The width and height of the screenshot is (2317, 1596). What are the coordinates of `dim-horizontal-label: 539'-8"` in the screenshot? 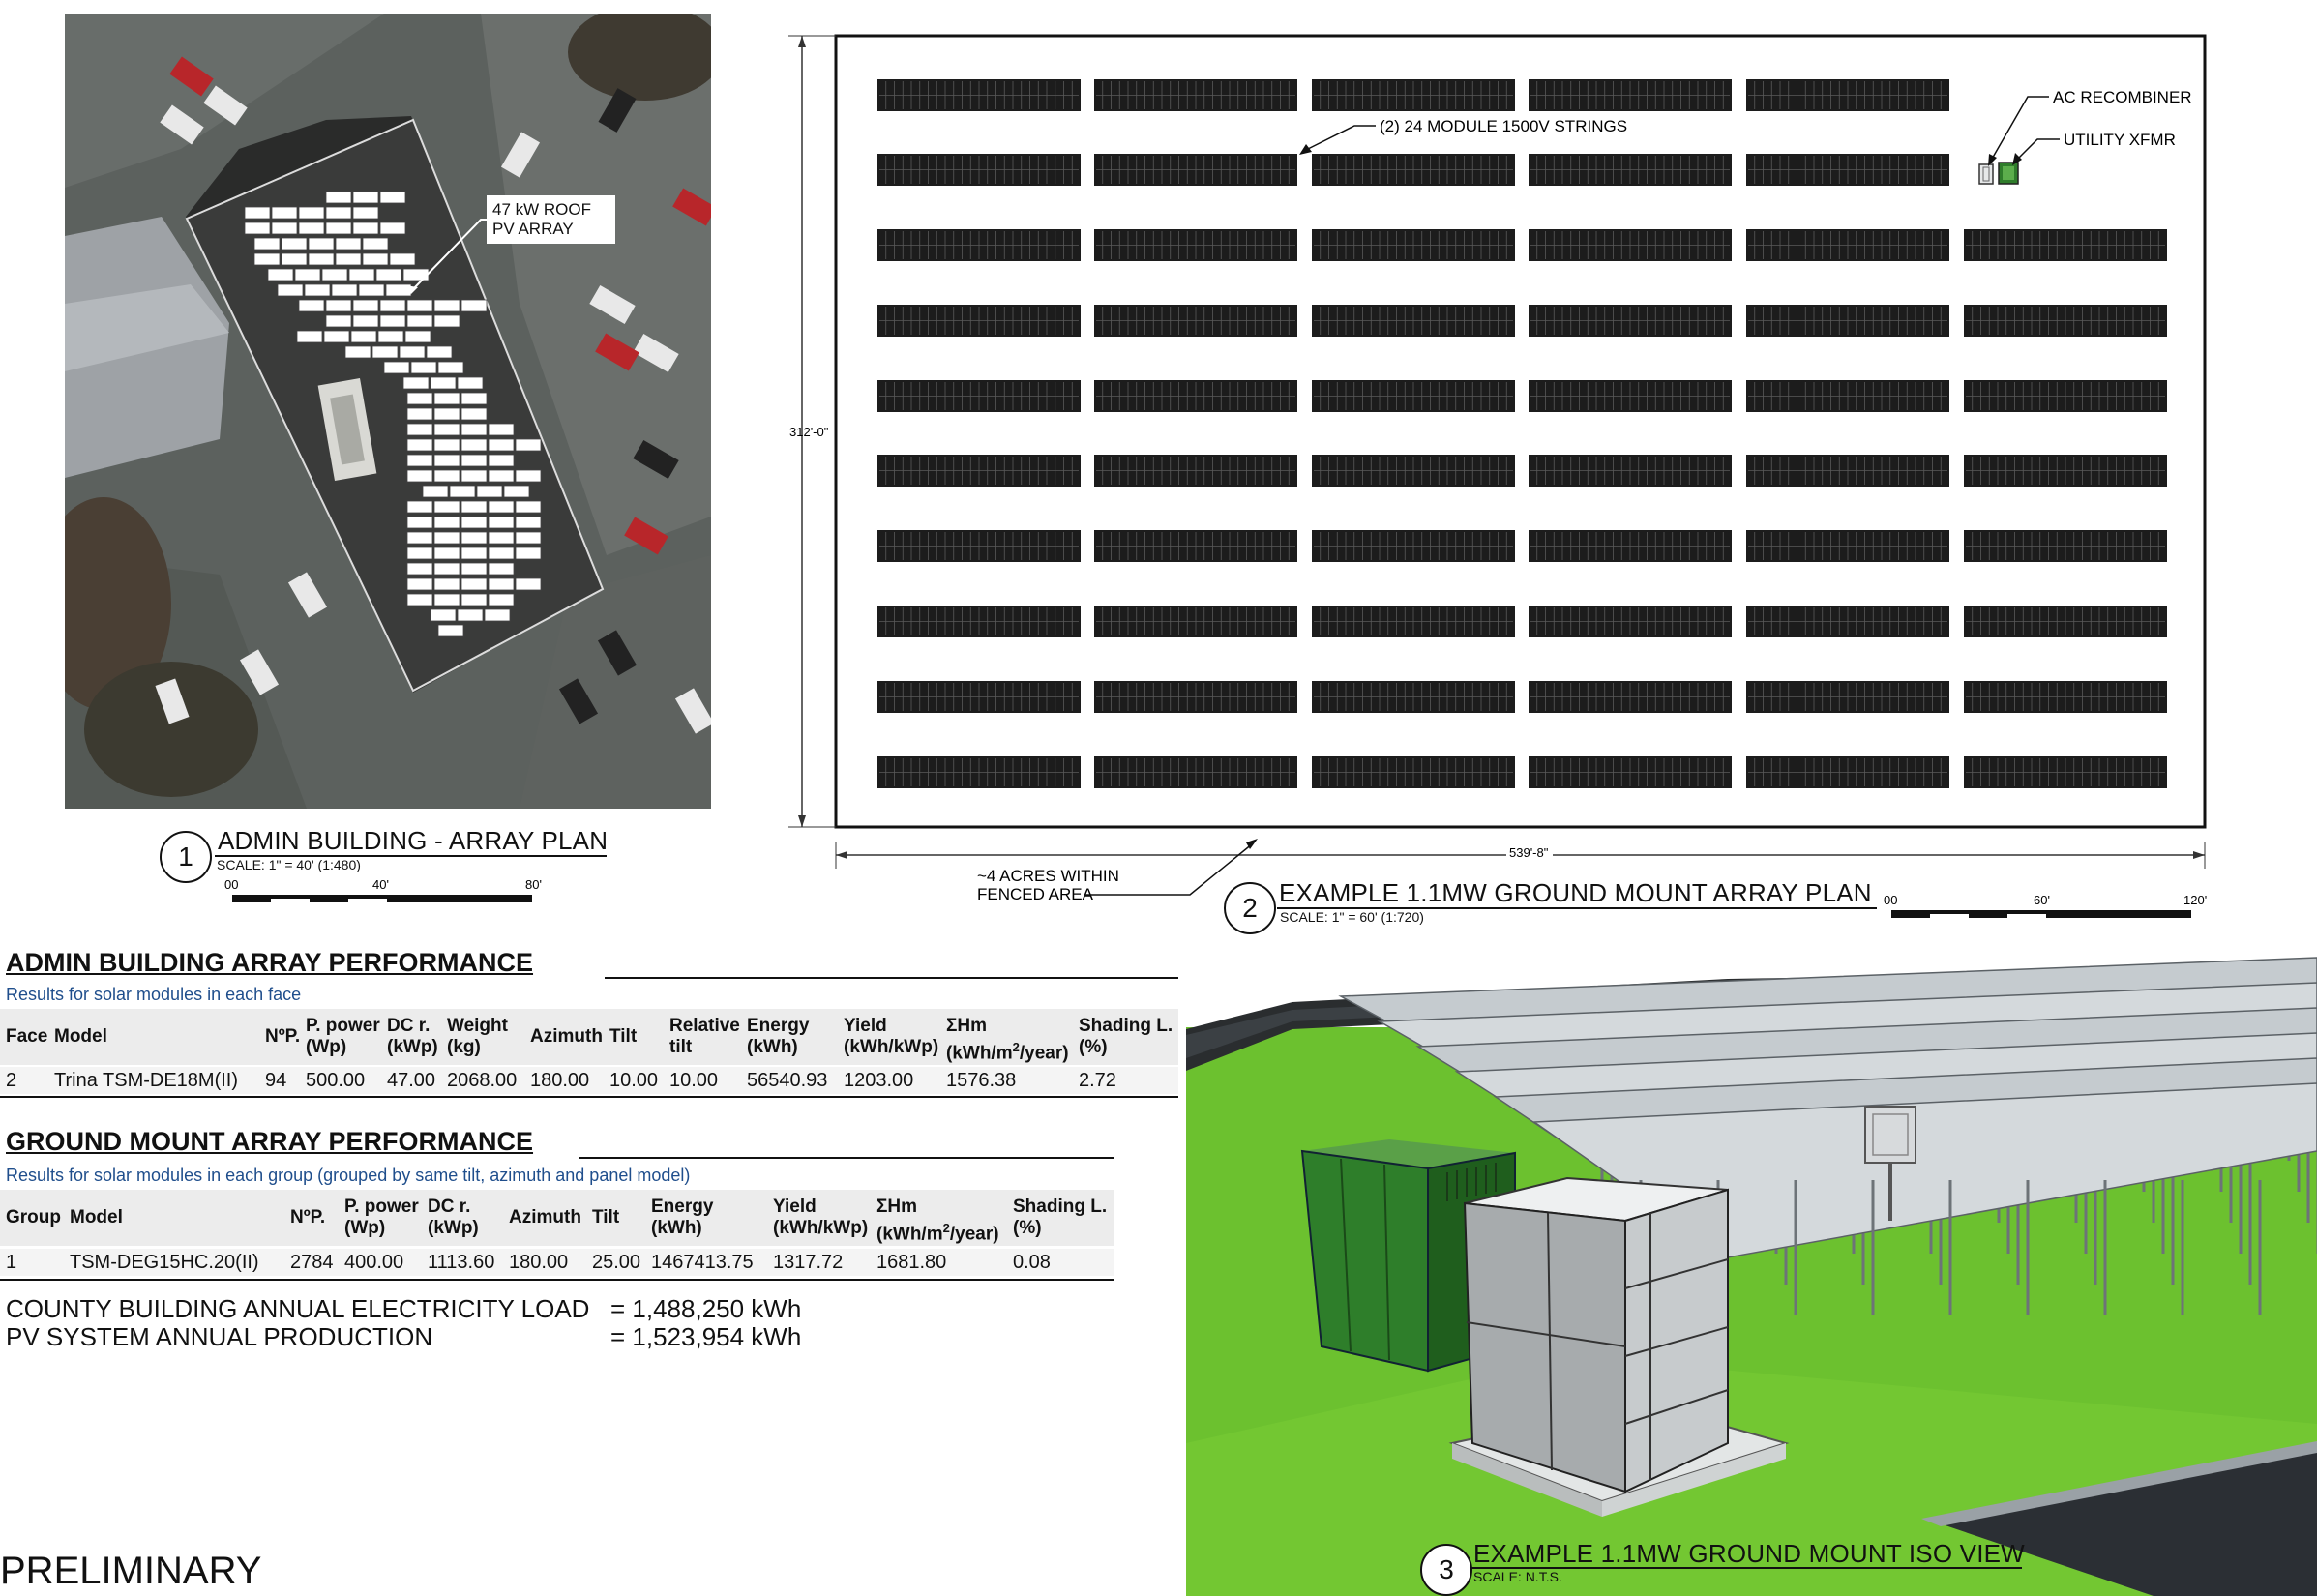 It's located at (1529, 852).